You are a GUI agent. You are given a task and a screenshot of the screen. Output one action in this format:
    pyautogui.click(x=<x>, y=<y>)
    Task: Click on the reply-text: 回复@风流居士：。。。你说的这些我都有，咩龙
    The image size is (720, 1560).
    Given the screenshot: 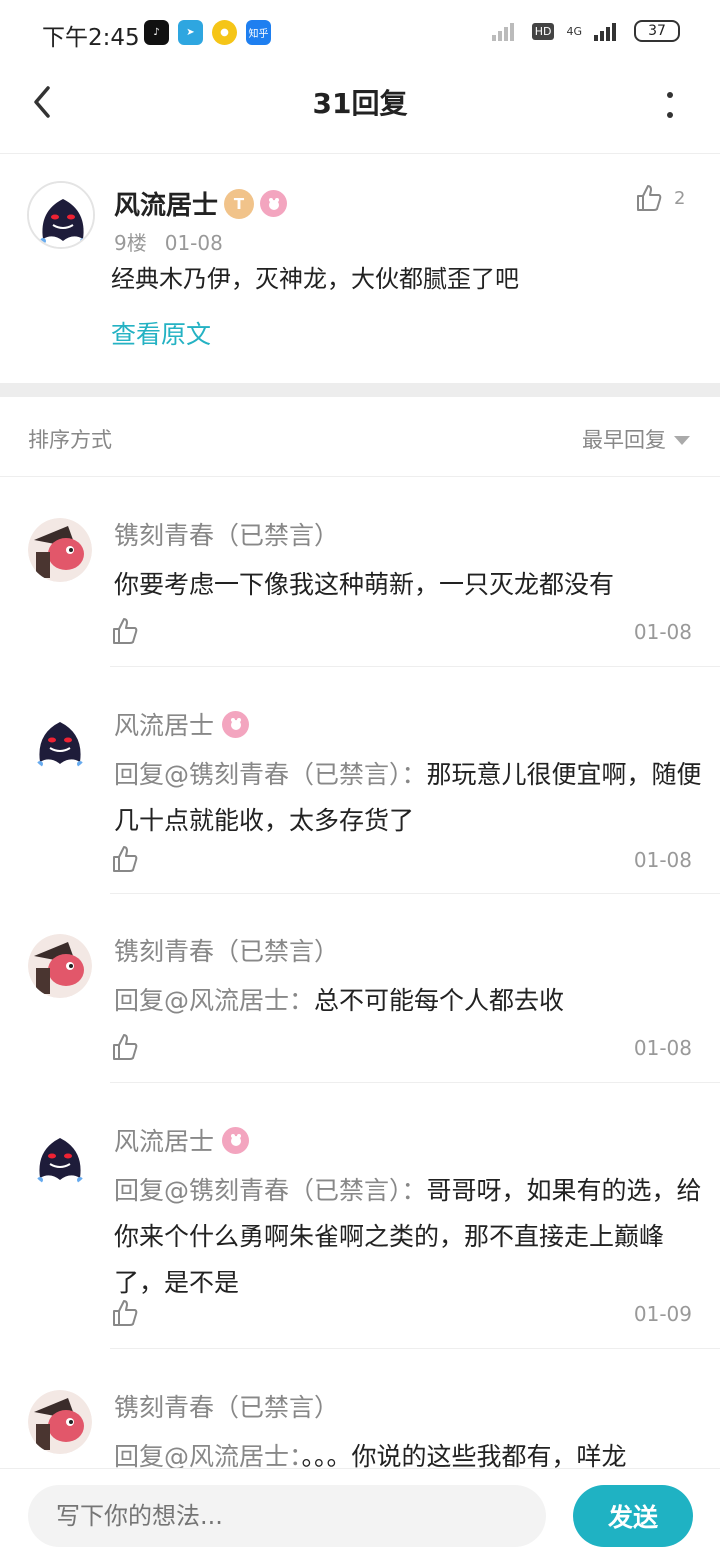 What is the action you would take?
    pyautogui.click(x=409, y=1451)
    